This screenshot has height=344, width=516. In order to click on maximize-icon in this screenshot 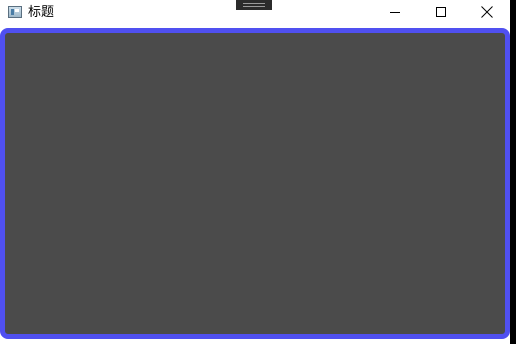, I will do `click(441, 12)`.